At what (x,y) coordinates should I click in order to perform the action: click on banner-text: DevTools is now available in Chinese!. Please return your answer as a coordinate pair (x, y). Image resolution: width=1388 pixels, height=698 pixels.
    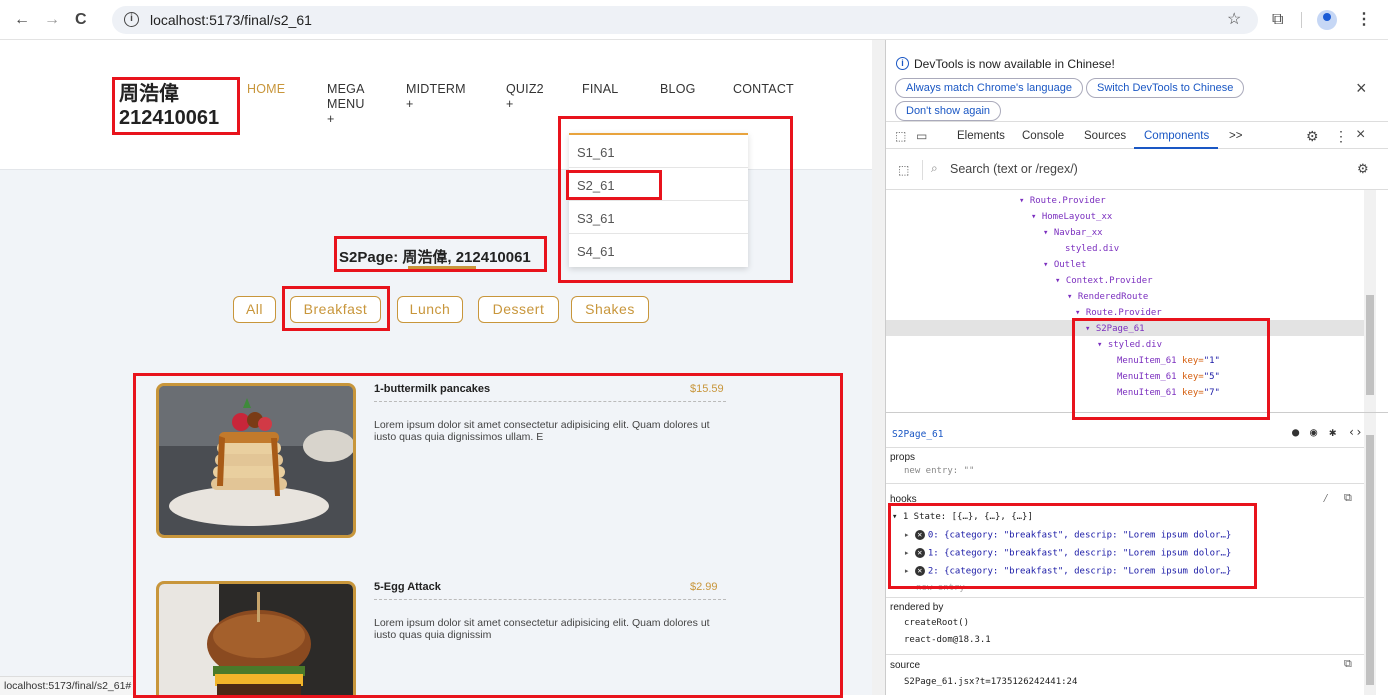
    Looking at the image, I should click on (1014, 64).